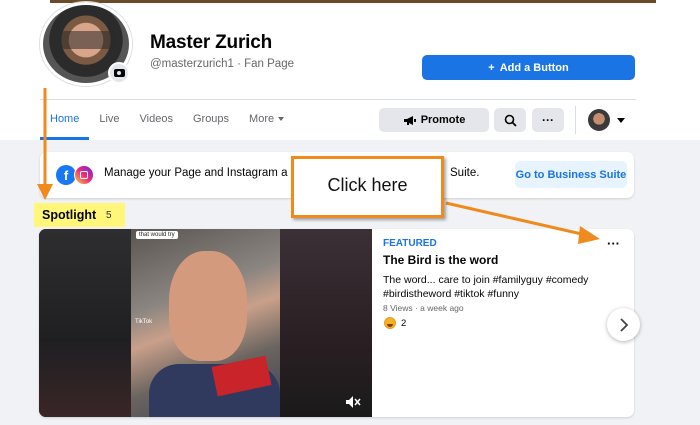 This screenshot has width=700, height=425. Describe the element at coordinates (575, 120) in the screenshot. I see `nav-separator` at that location.